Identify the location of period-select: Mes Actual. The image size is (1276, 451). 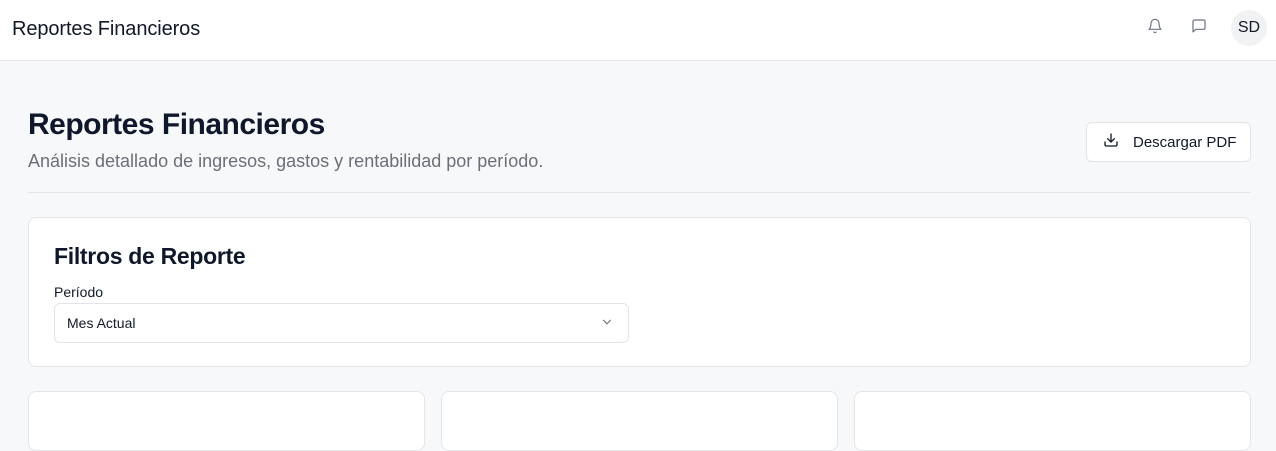
(341, 323).